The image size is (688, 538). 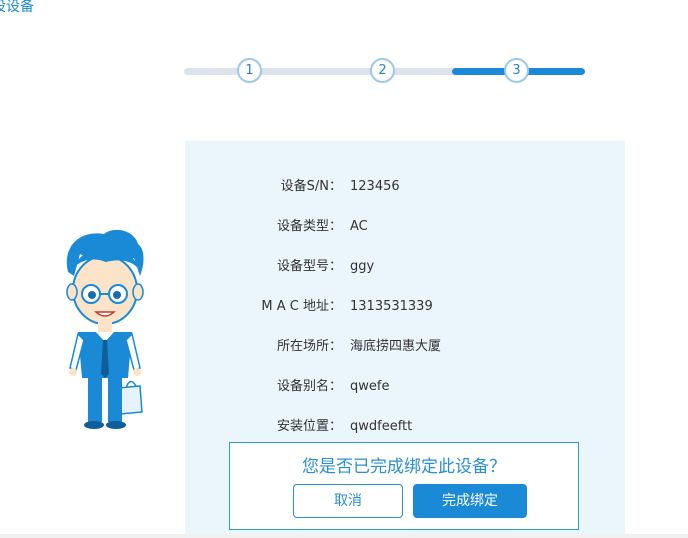 I want to click on step-2: 2, so click(x=382, y=70).